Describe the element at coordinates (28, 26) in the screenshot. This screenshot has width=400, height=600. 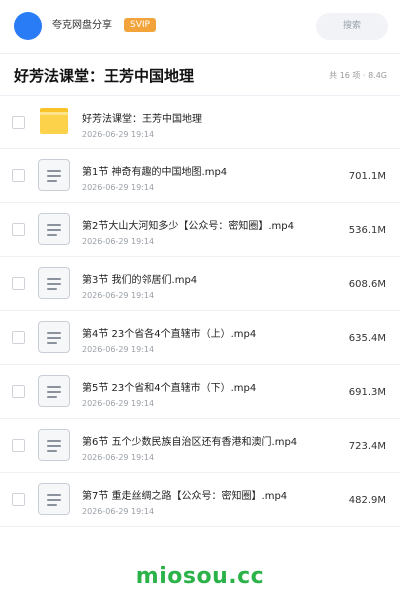
I see `avatar` at that location.